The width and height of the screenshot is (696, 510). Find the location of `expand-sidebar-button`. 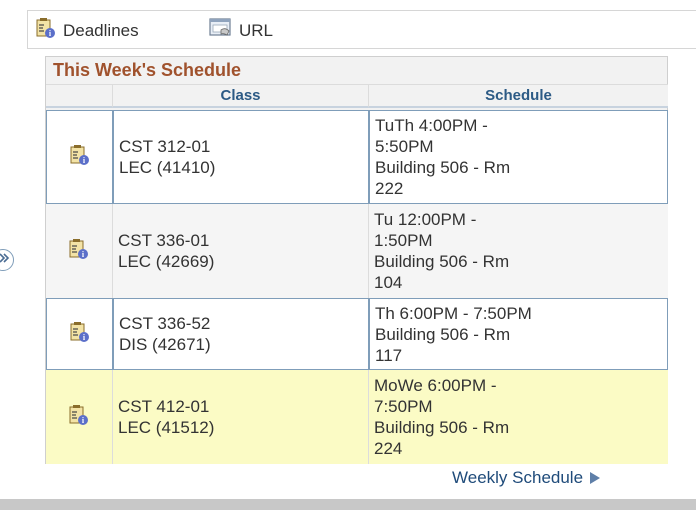

expand-sidebar-button is located at coordinates (7, 260).